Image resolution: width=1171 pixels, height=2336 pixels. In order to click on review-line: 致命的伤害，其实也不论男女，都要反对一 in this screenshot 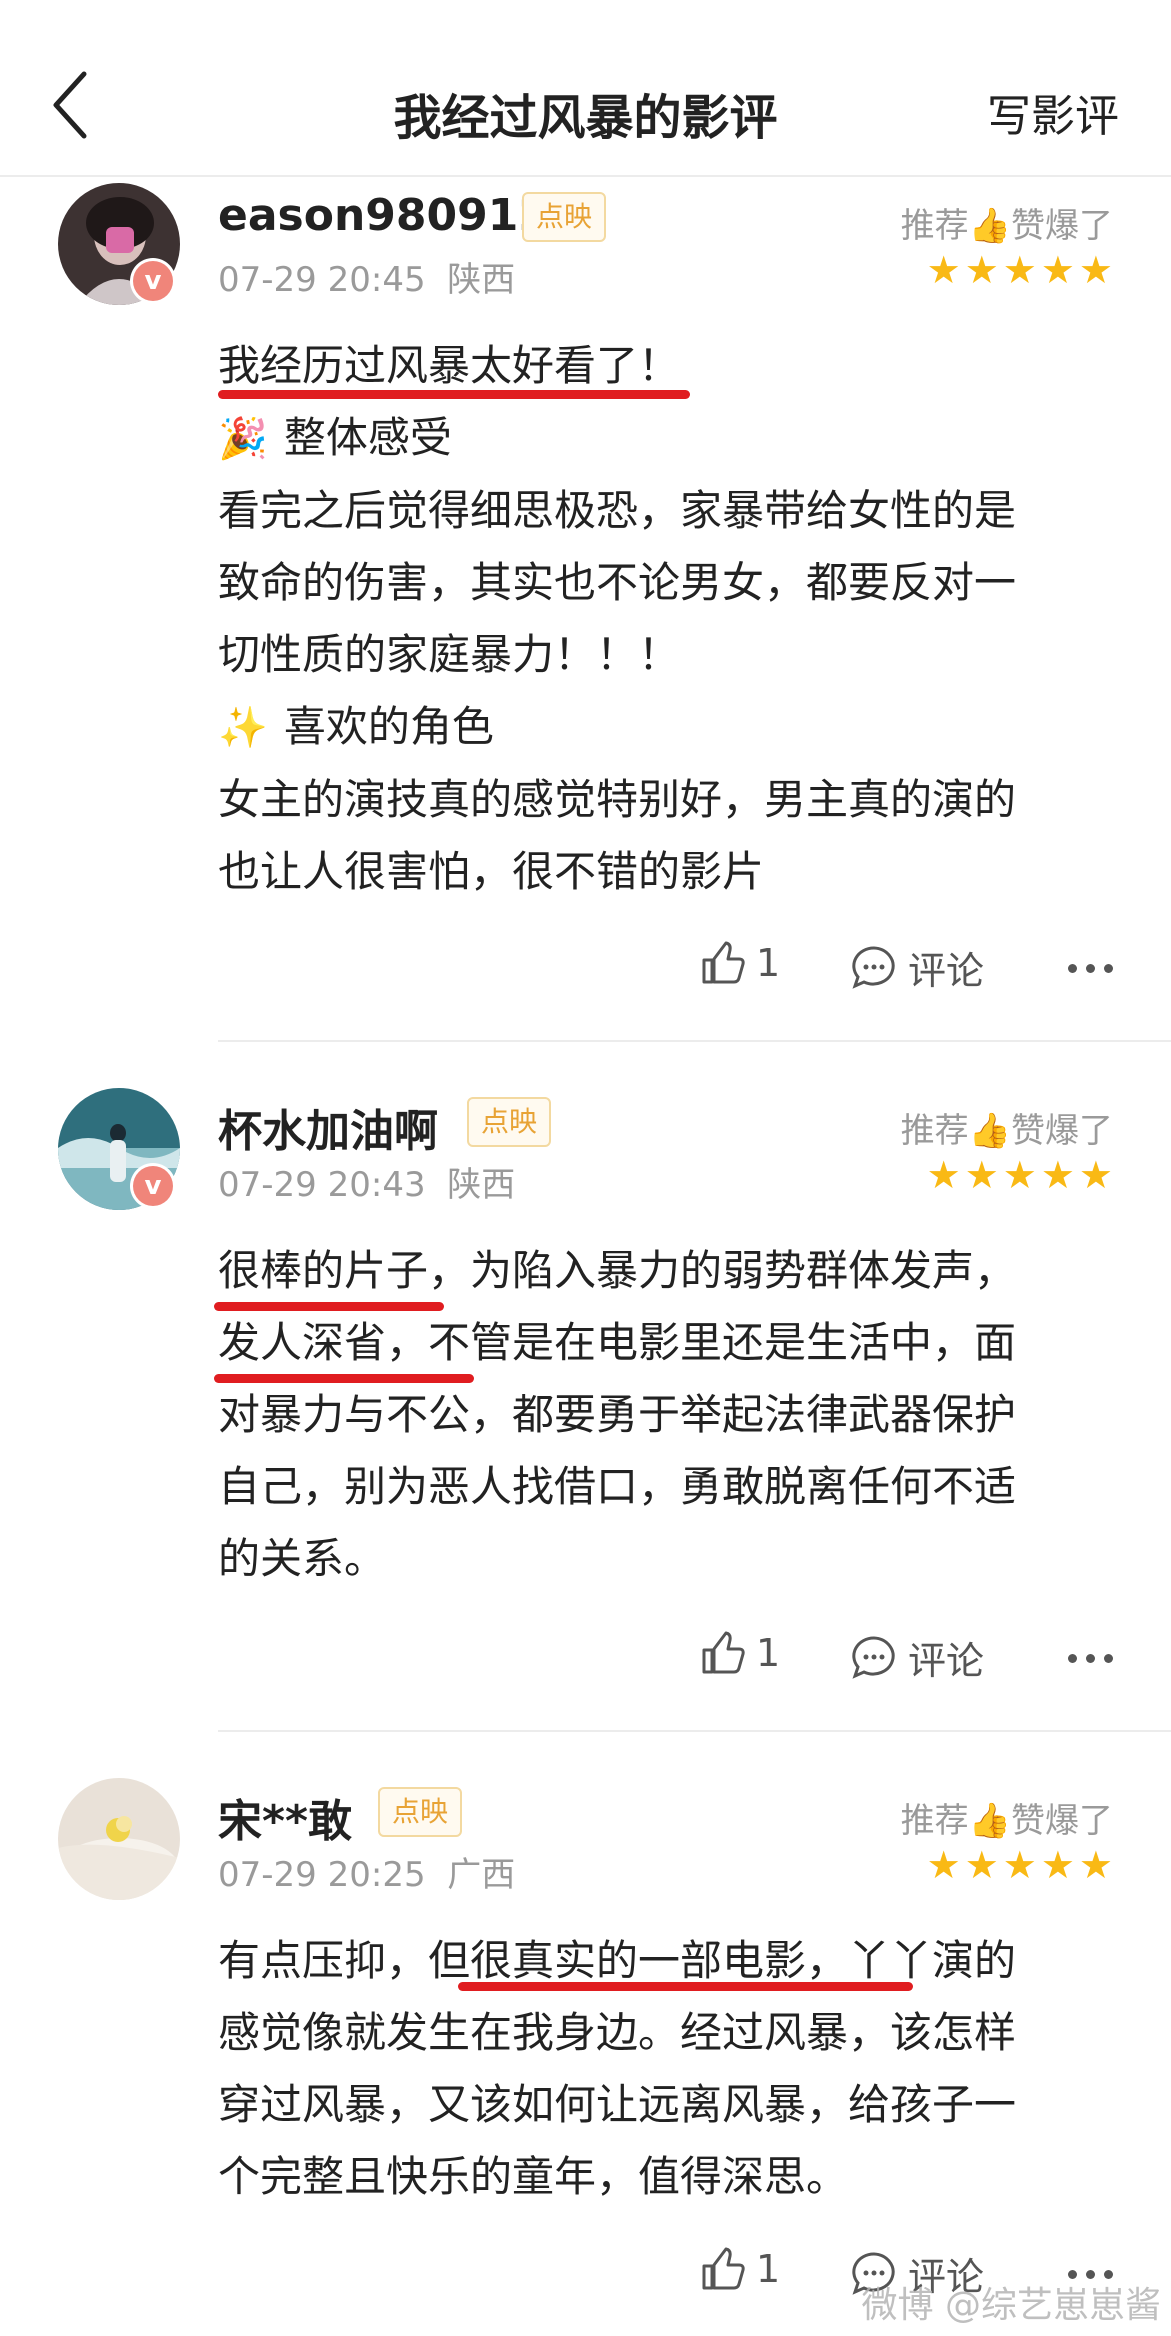, I will do `click(617, 582)`.